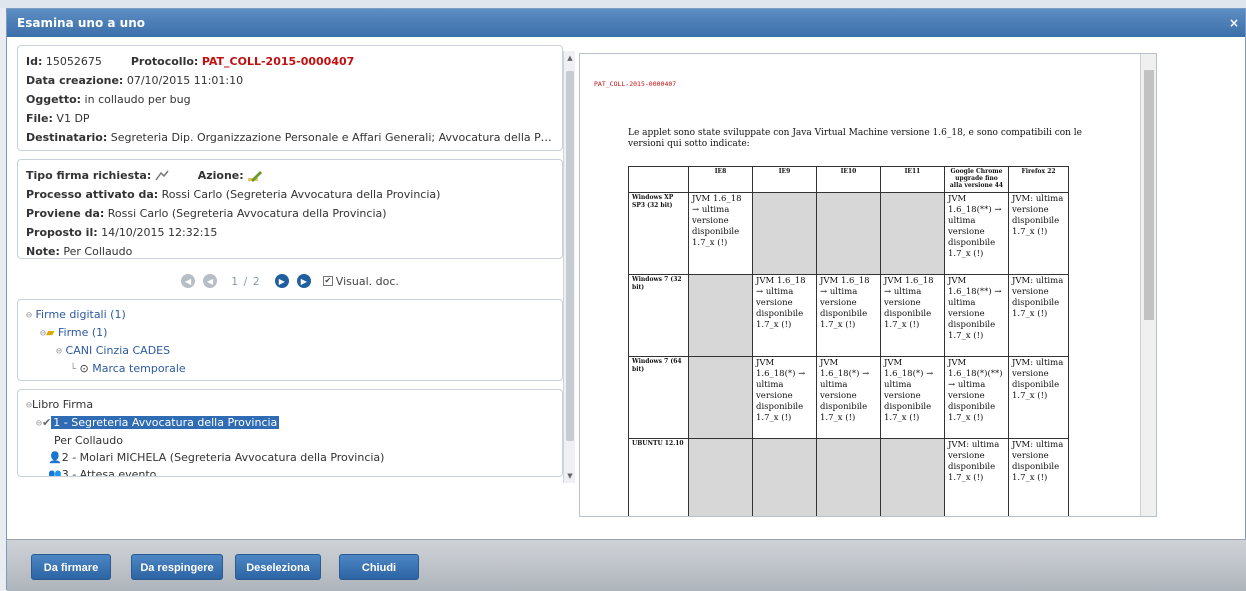 This screenshot has width=1246, height=591. I want to click on viewer-scroll-thumb, so click(1149, 195).